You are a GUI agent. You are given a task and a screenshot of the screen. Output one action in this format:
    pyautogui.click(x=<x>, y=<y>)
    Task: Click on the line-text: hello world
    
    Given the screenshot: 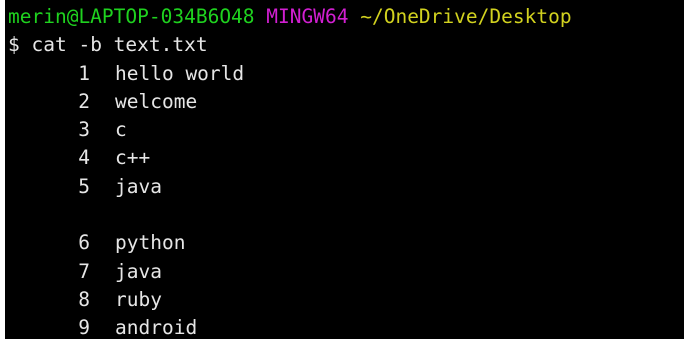 What is the action you would take?
    pyautogui.click(x=180, y=73)
    